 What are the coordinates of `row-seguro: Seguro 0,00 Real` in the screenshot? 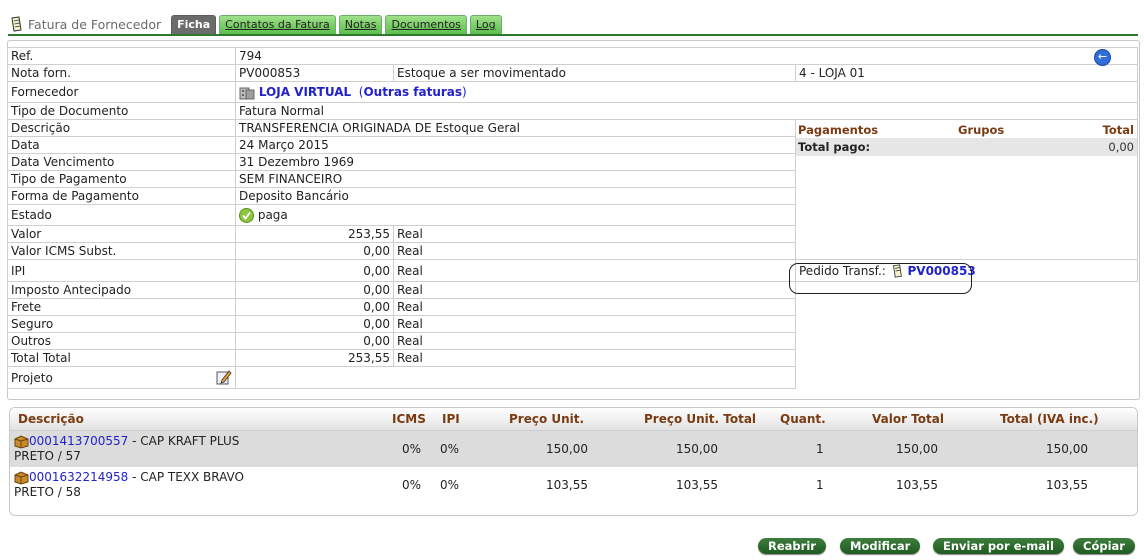 It's located at (572, 324).